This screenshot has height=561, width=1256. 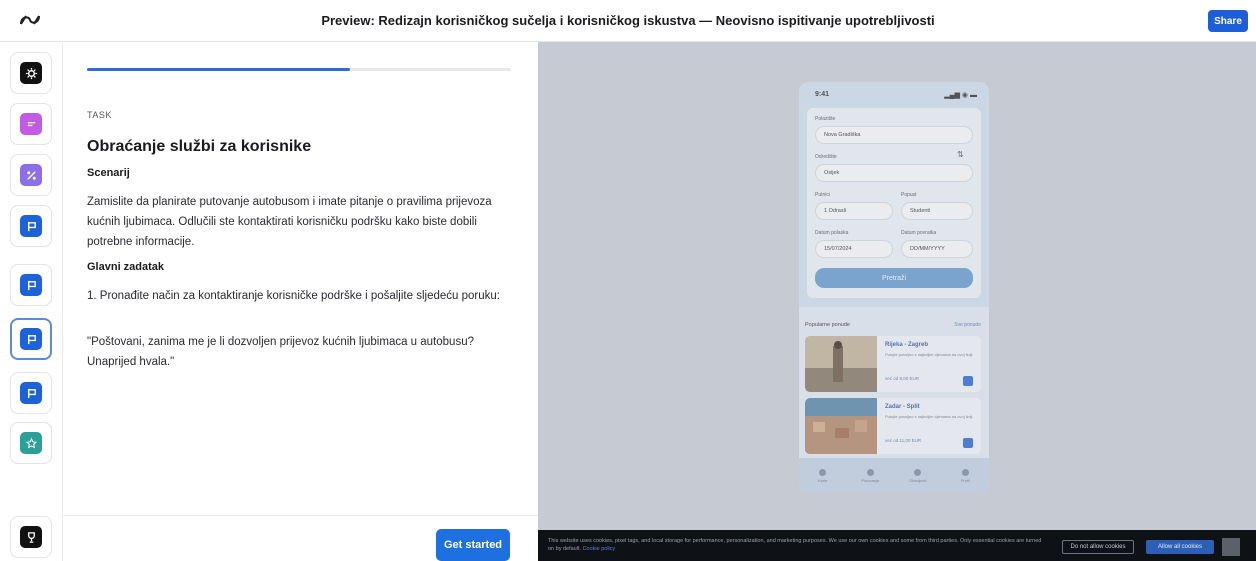 I want to click on percent-icon, so click(x=31, y=175).